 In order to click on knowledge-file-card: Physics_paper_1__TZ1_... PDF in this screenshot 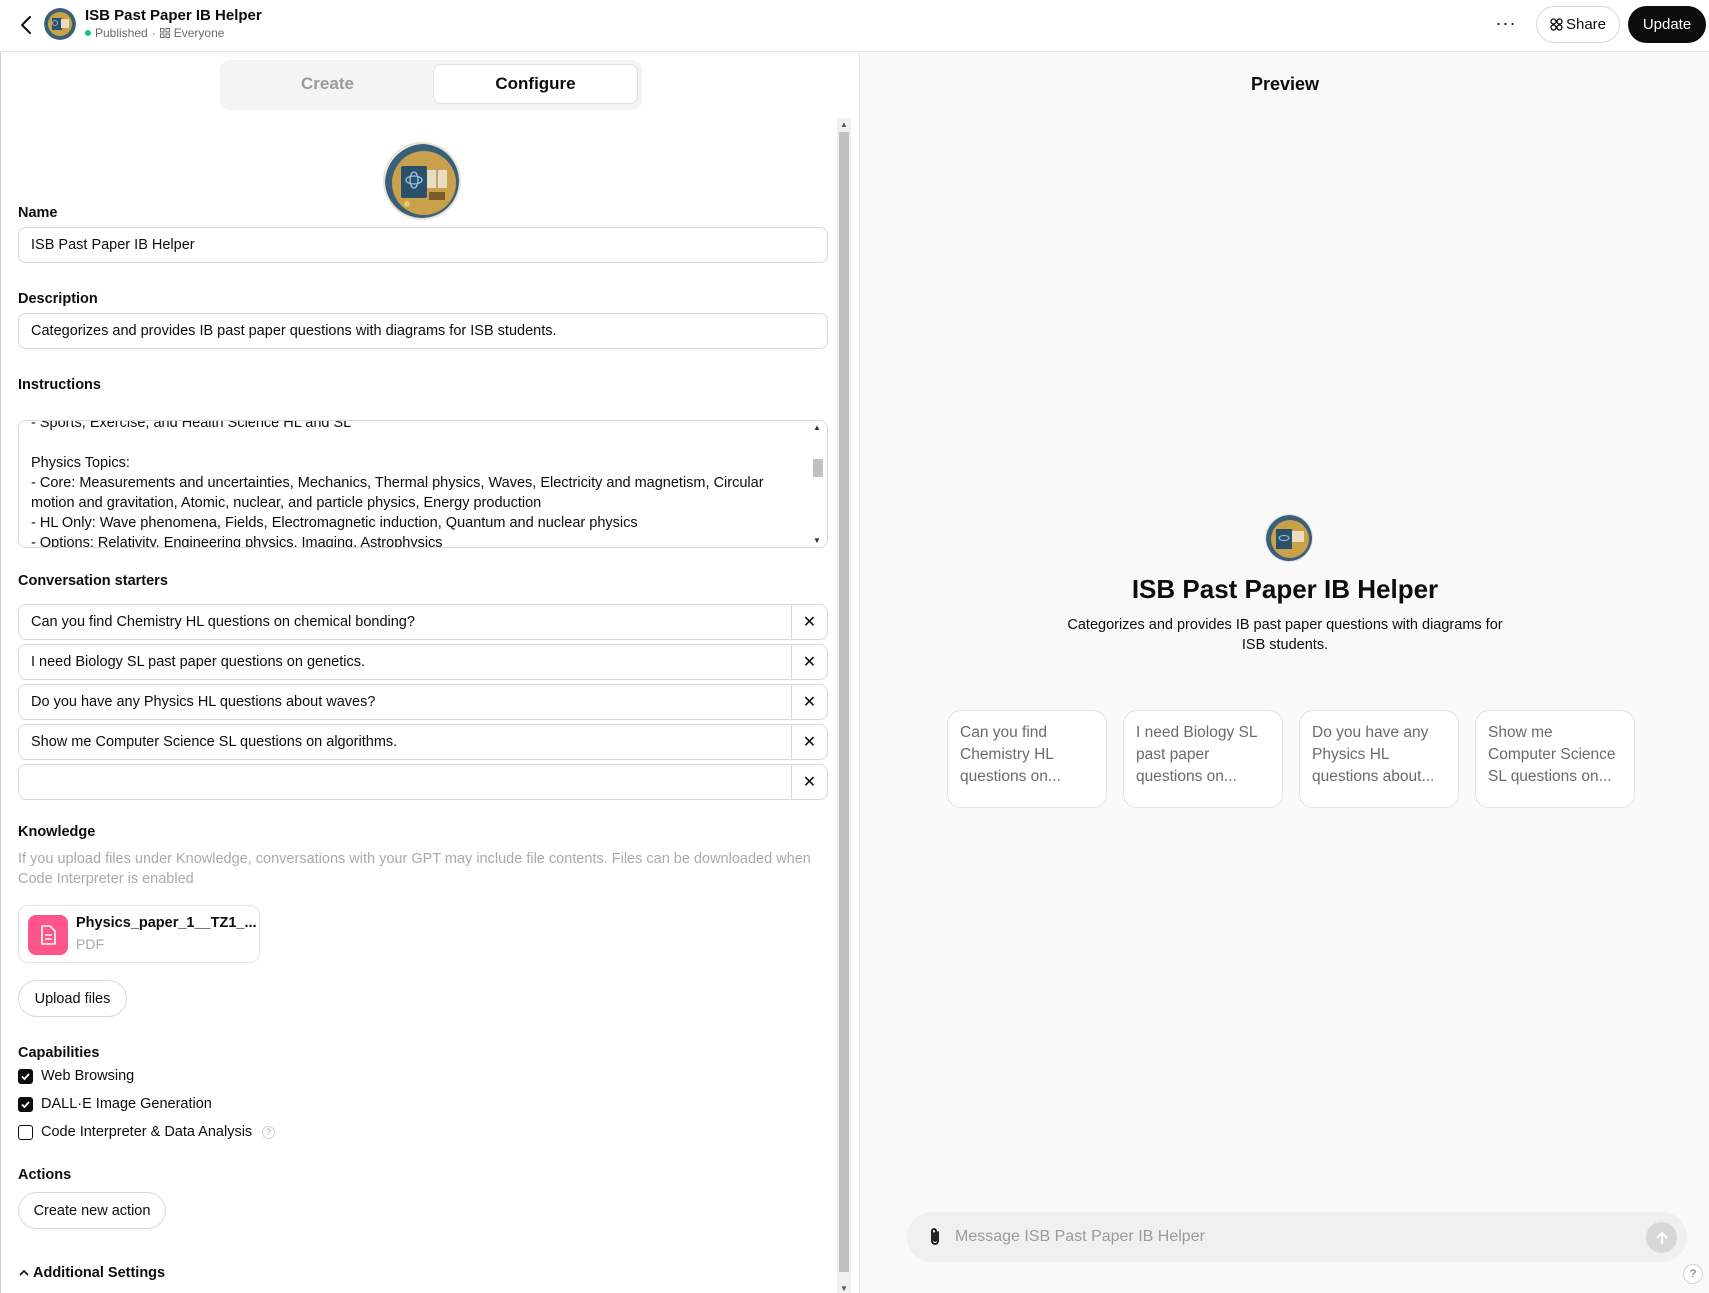, I will do `click(139, 934)`.